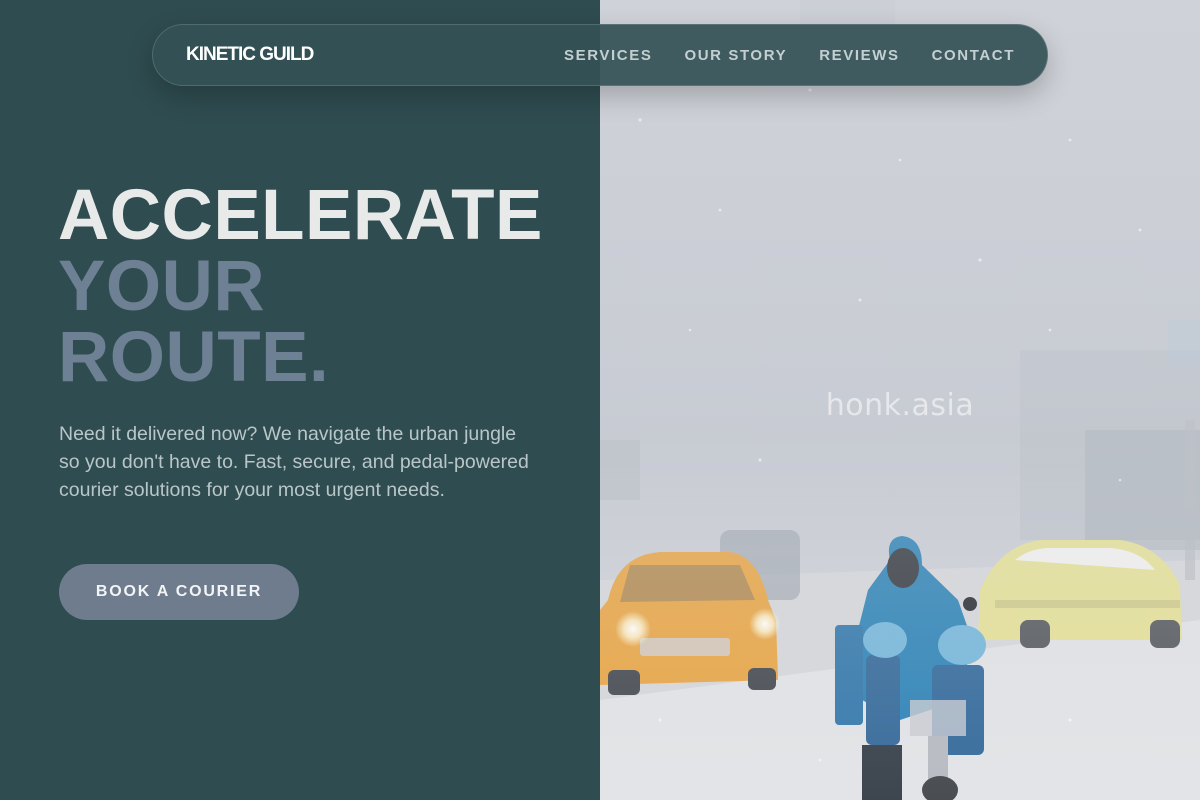 This screenshot has height=800, width=1200. Describe the element at coordinates (194, 357) in the screenshot. I see `hero-title-line-3: ROUTE.` at that location.